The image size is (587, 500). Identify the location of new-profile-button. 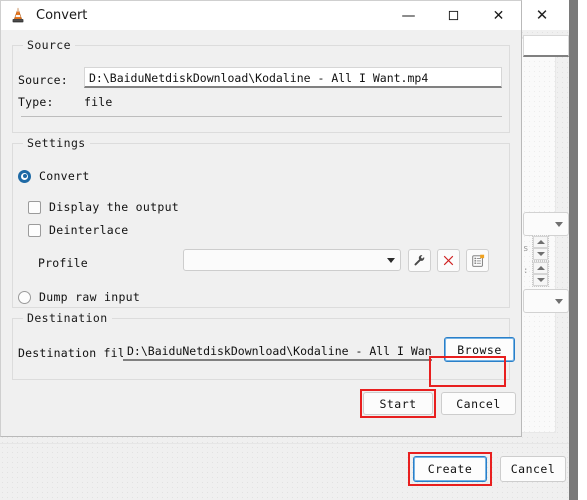
(477, 260).